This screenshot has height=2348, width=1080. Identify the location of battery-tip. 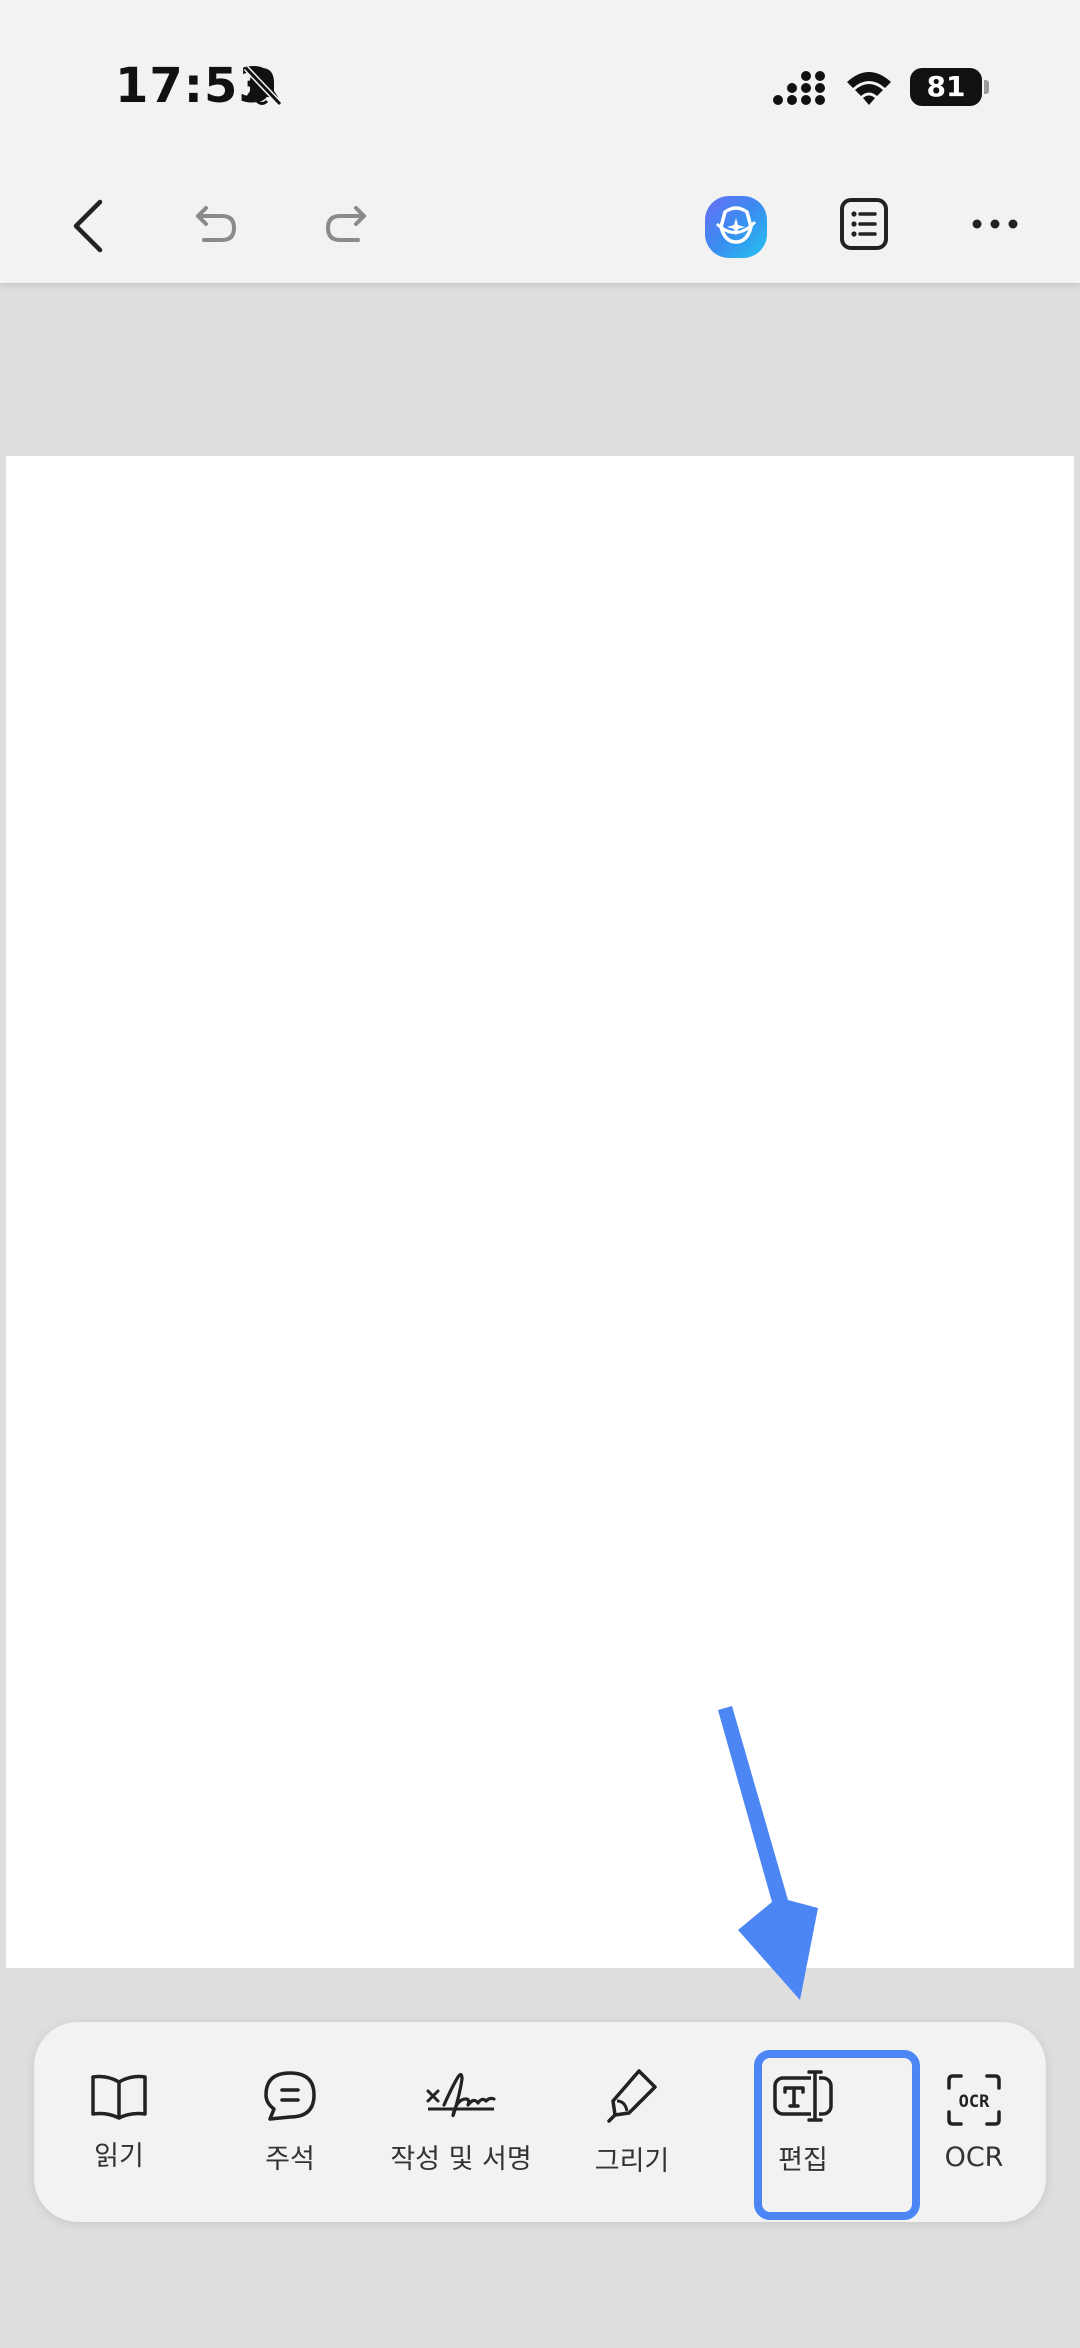
(986, 87).